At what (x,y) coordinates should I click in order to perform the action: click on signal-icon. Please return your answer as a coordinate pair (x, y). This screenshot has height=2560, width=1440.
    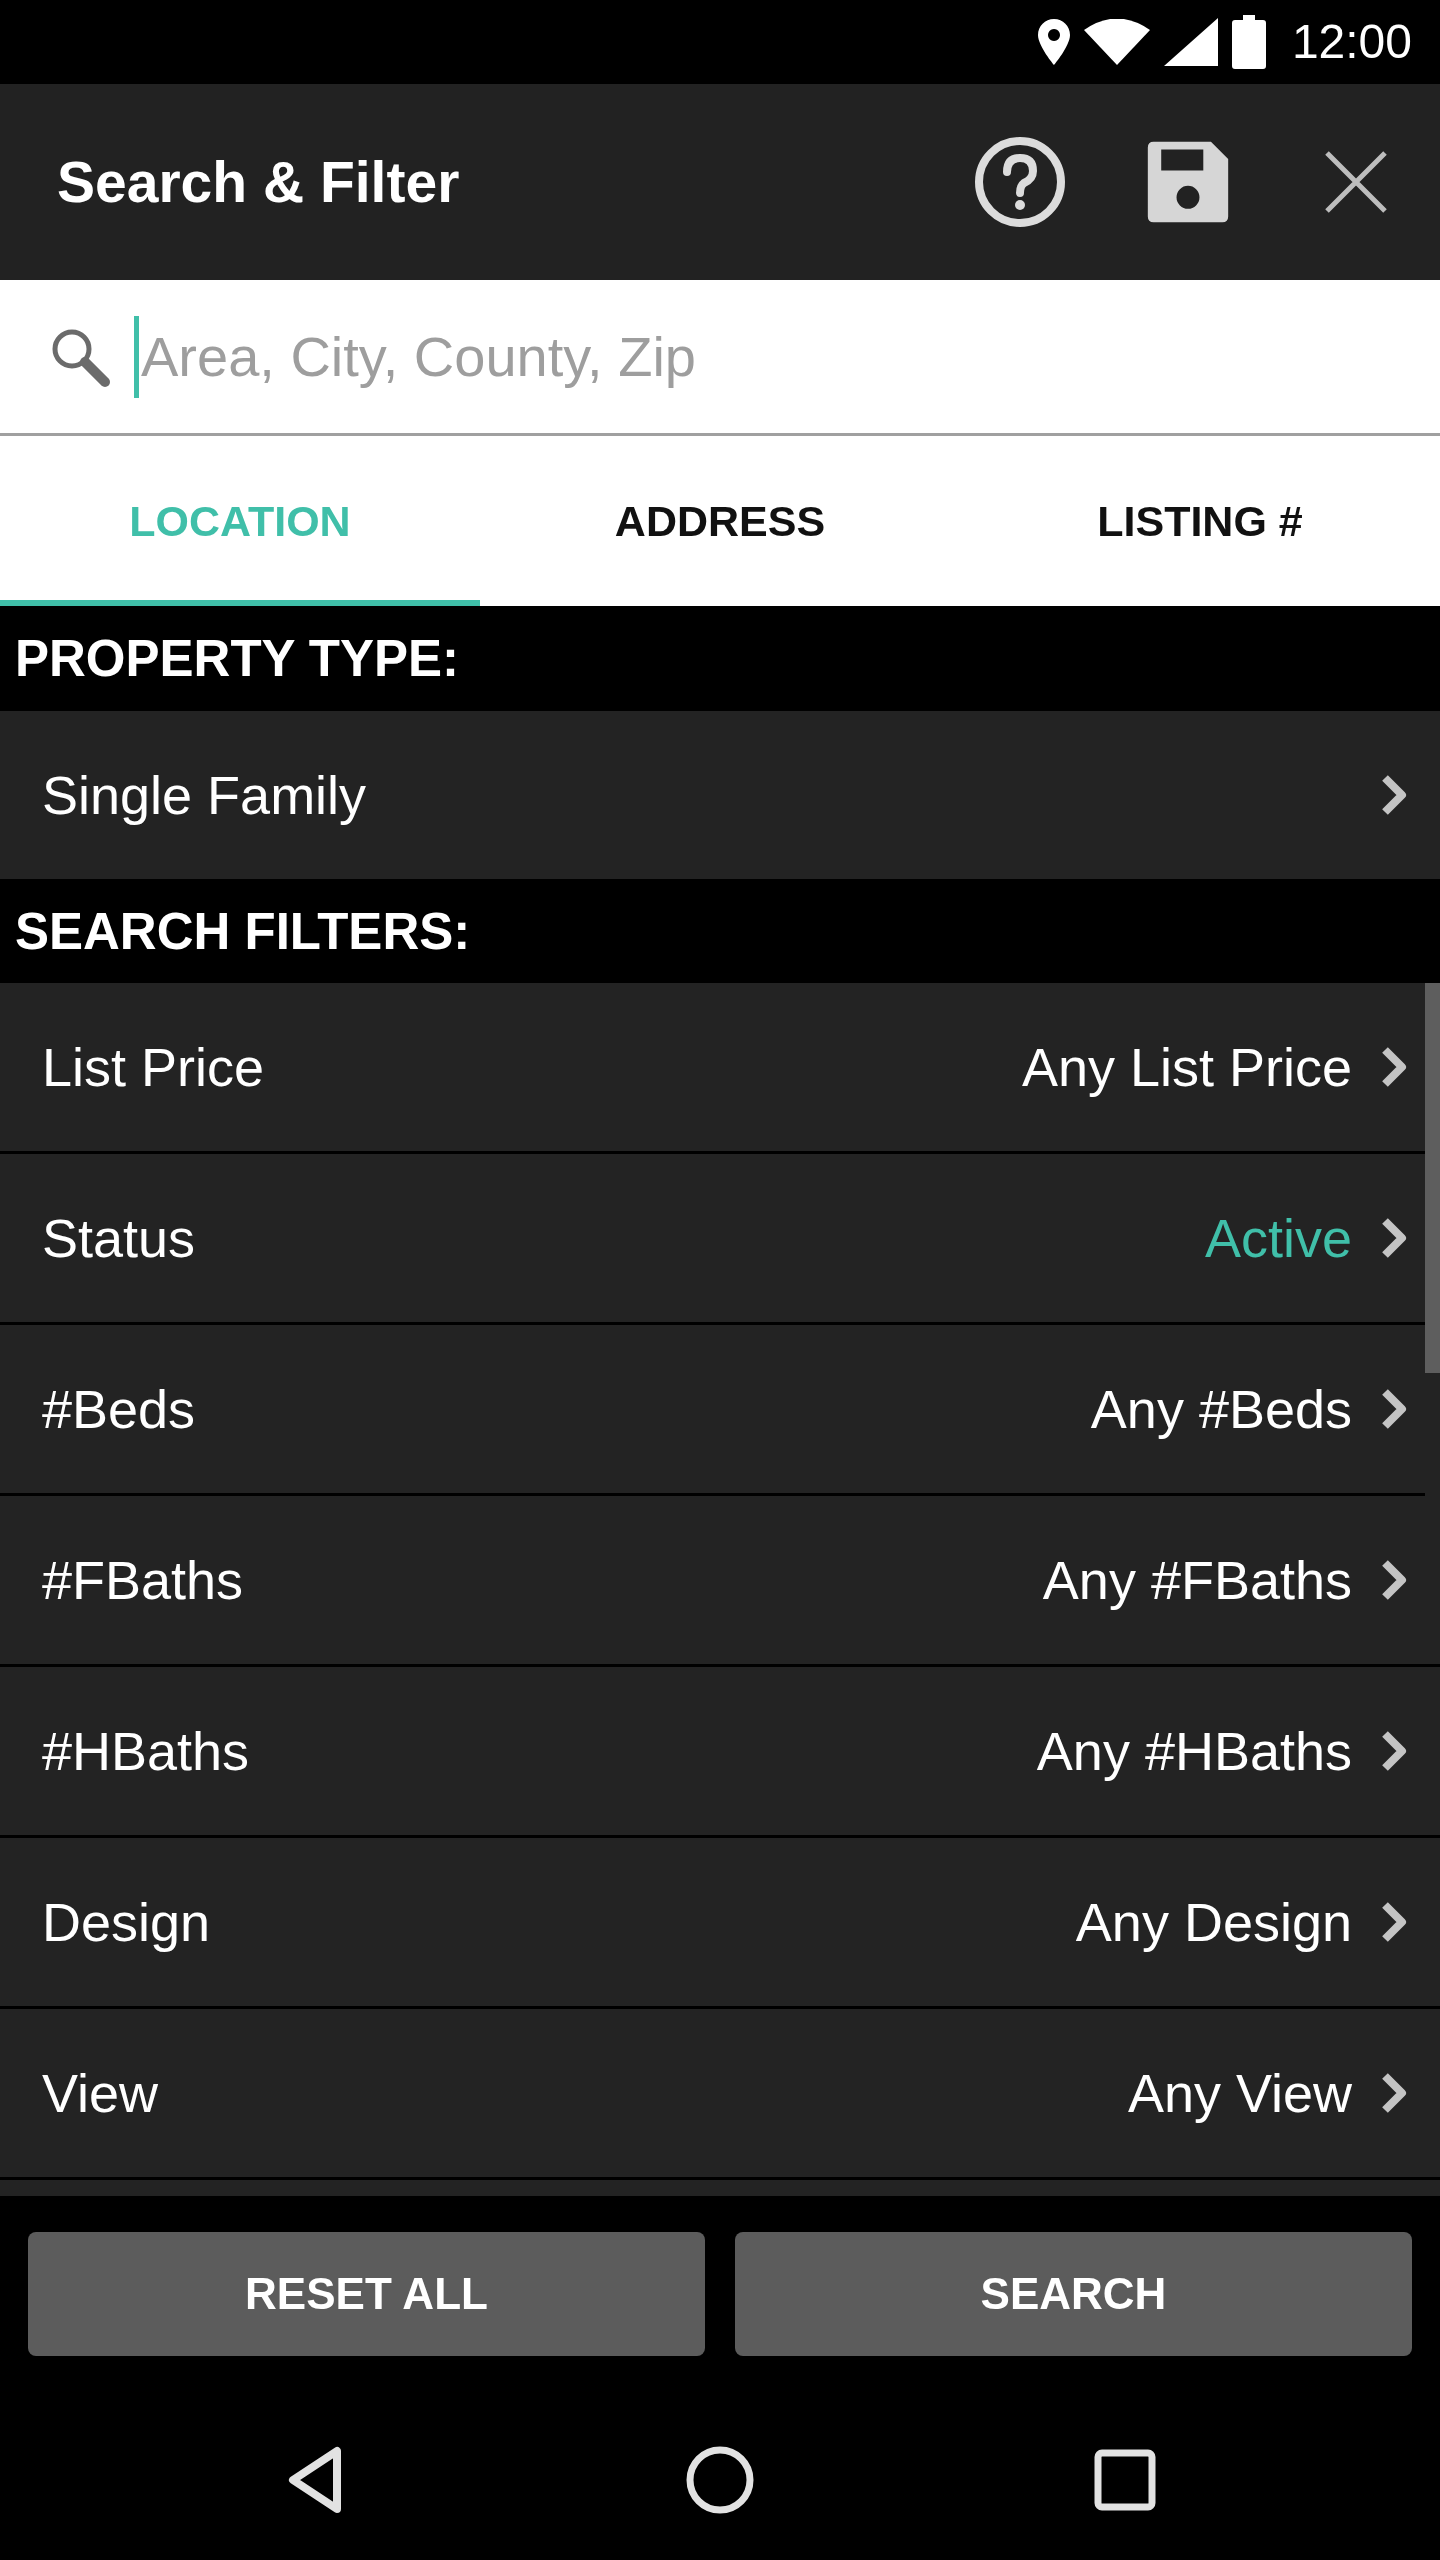
    Looking at the image, I should click on (1190, 42).